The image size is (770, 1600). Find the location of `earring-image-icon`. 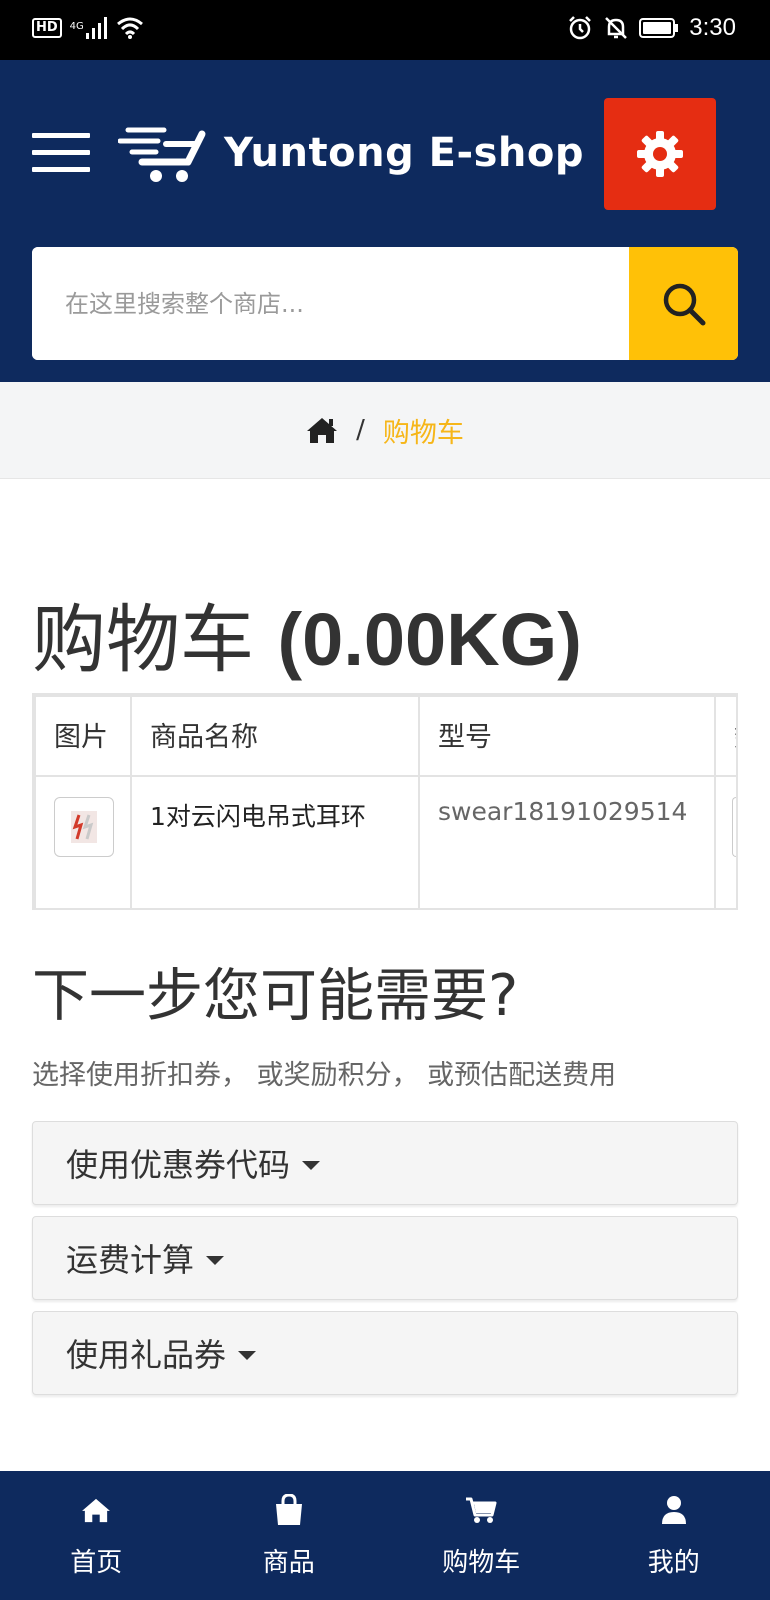

earring-image-icon is located at coordinates (84, 827).